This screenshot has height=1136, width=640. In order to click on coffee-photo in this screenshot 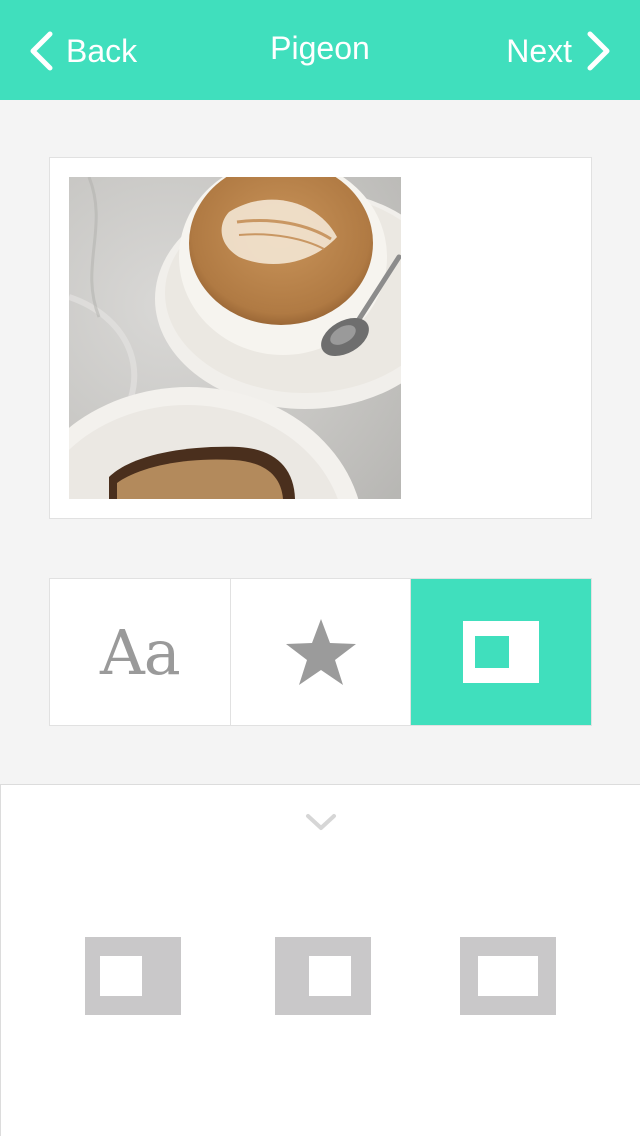, I will do `click(235, 338)`.